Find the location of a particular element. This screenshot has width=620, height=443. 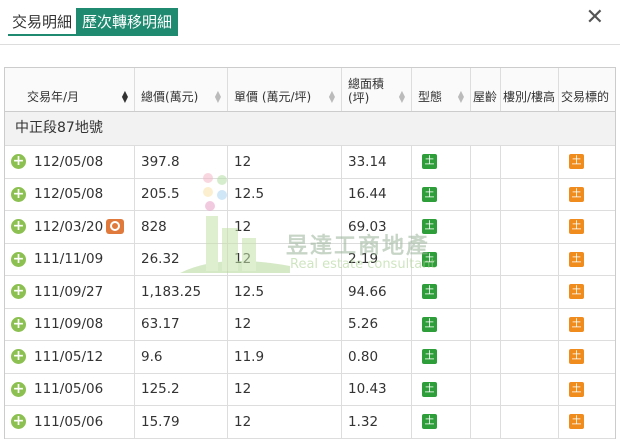

date-value: 112/03/20 is located at coordinates (69, 226).